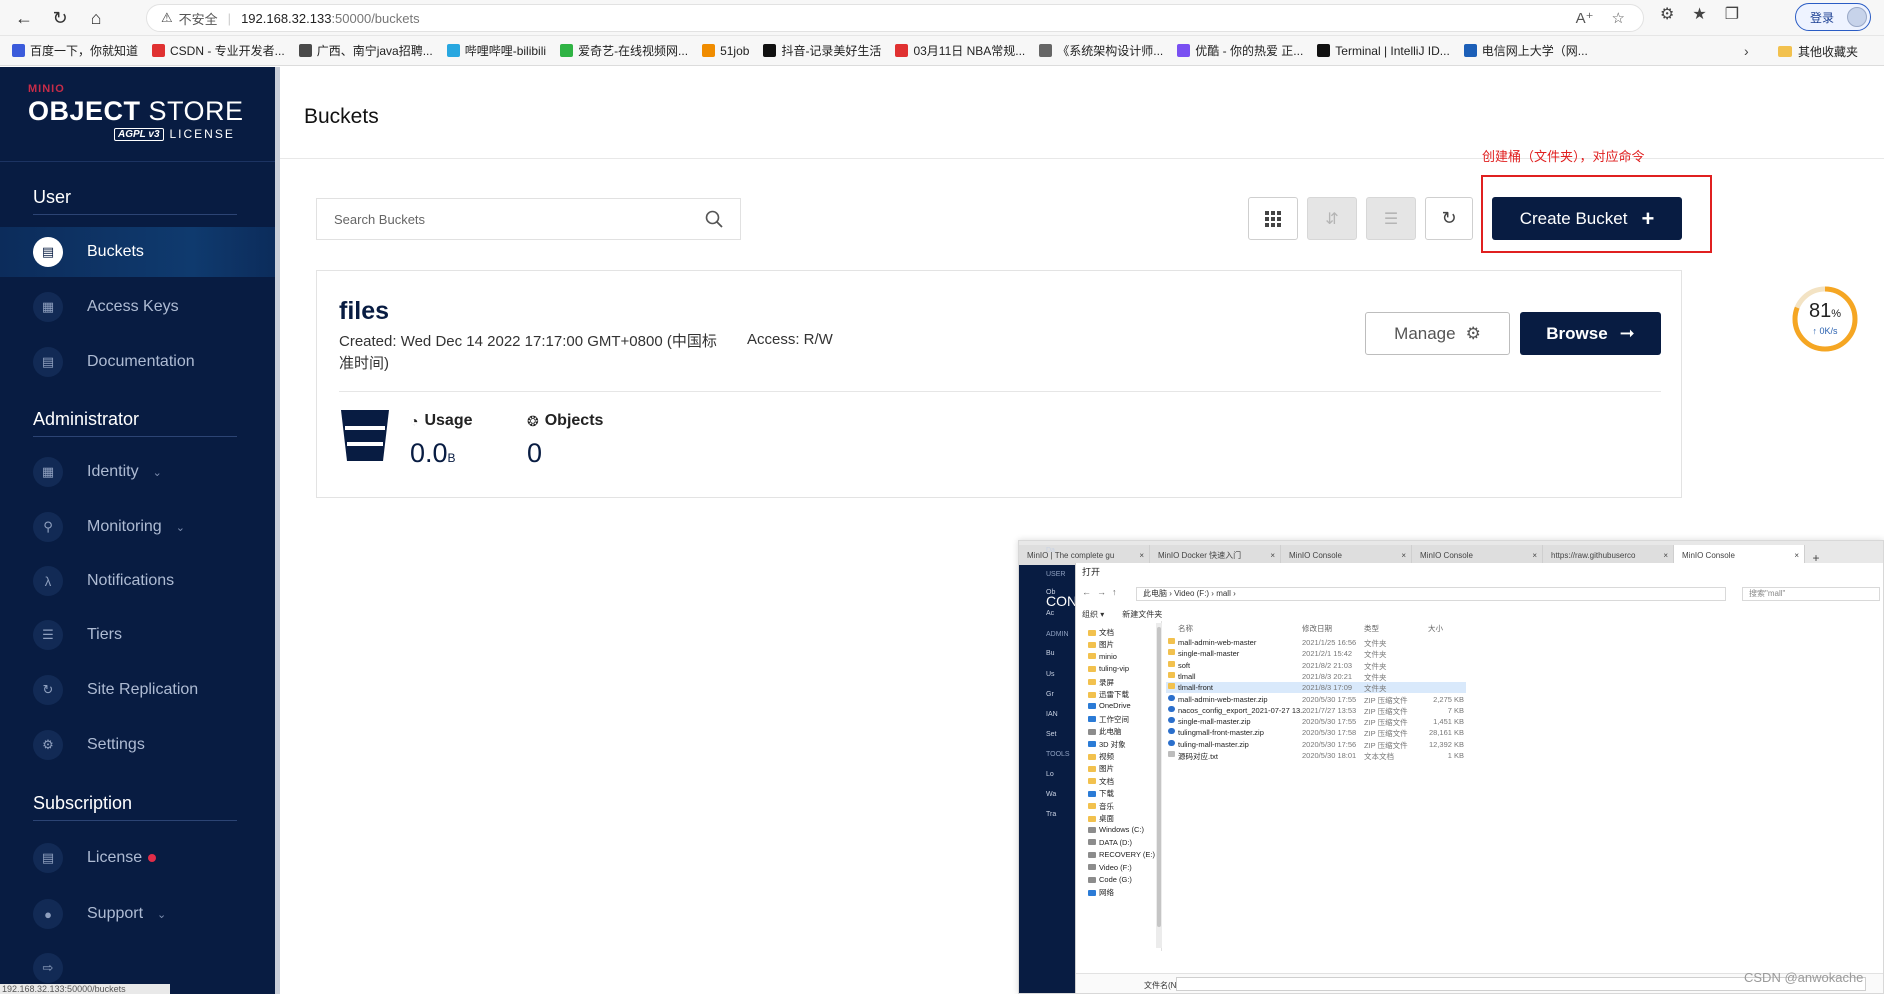 This screenshot has width=1884, height=994. Describe the element at coordinates (1316, 642) in the screenshot. I see `file-row: mall-admin-web-master 2021/1/25 16:56 文件夹` at that location.